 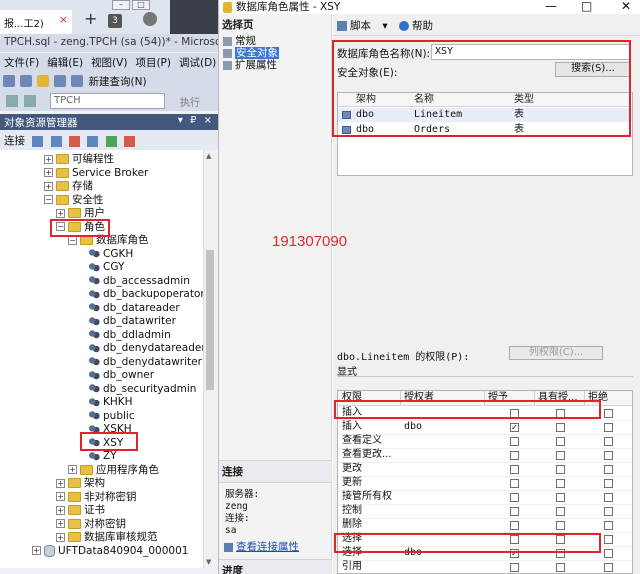 I want to click on table-row: 插入 dbo ✓, so click(x=485, y=427).